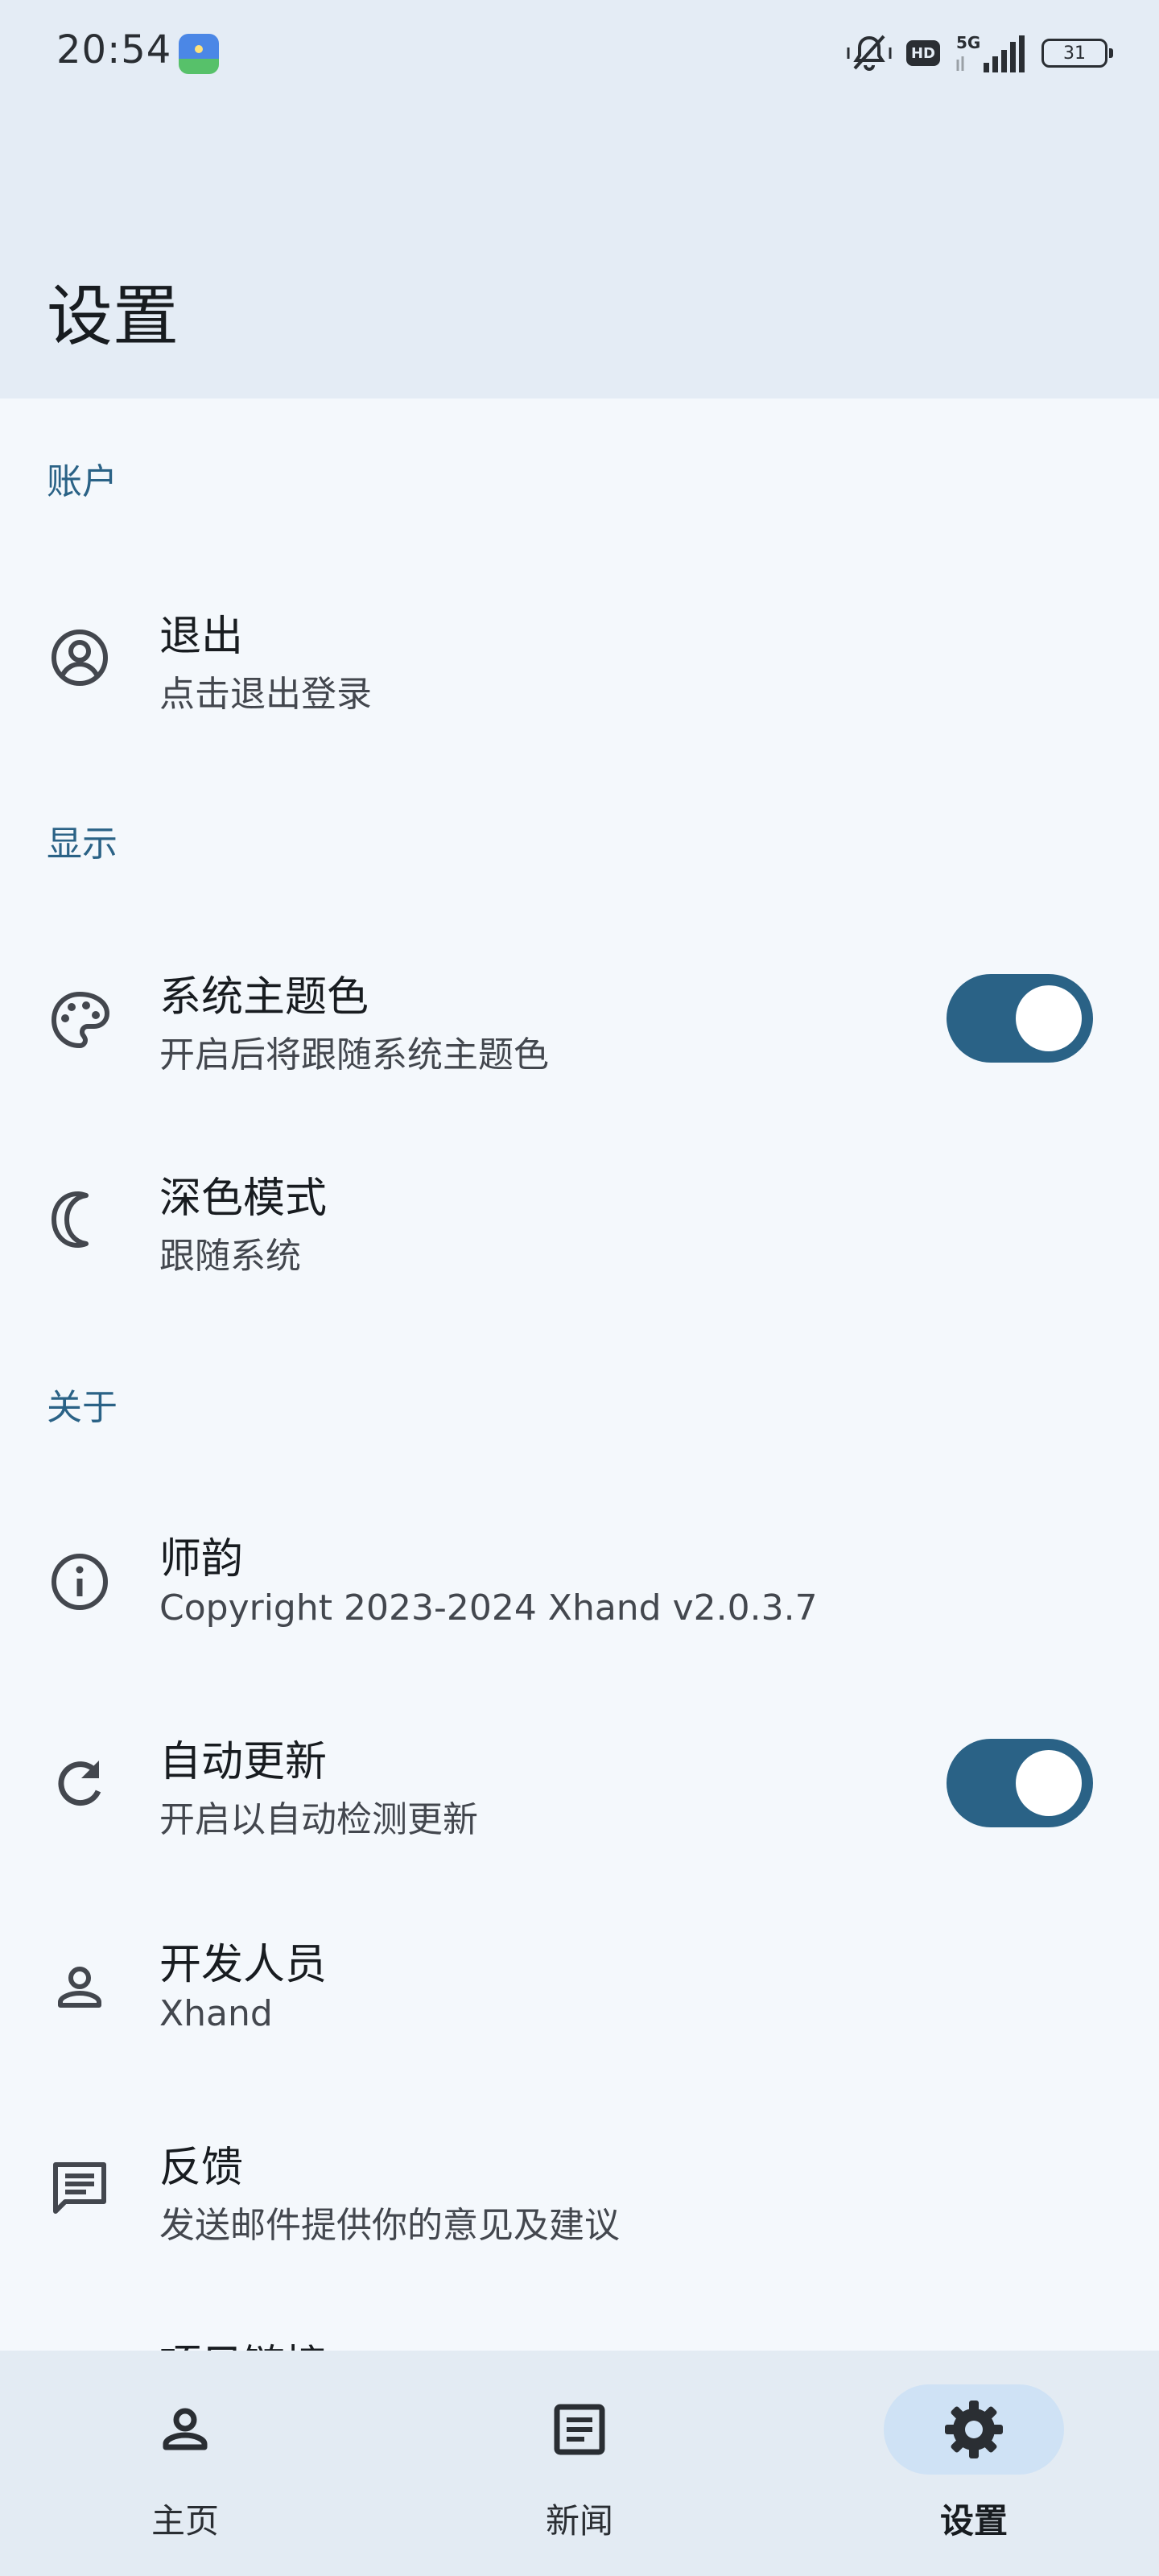  What do you see at coordinates (968, 42) in the screenshot?
I see `network-label: 5G` at bounding box center [968, 42].